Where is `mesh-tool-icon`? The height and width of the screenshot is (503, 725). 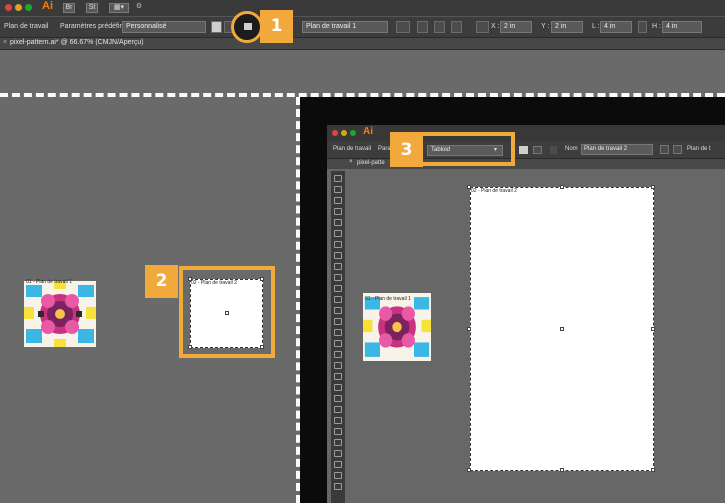 mesh-tool-icon is located at coordinates (338, 376).